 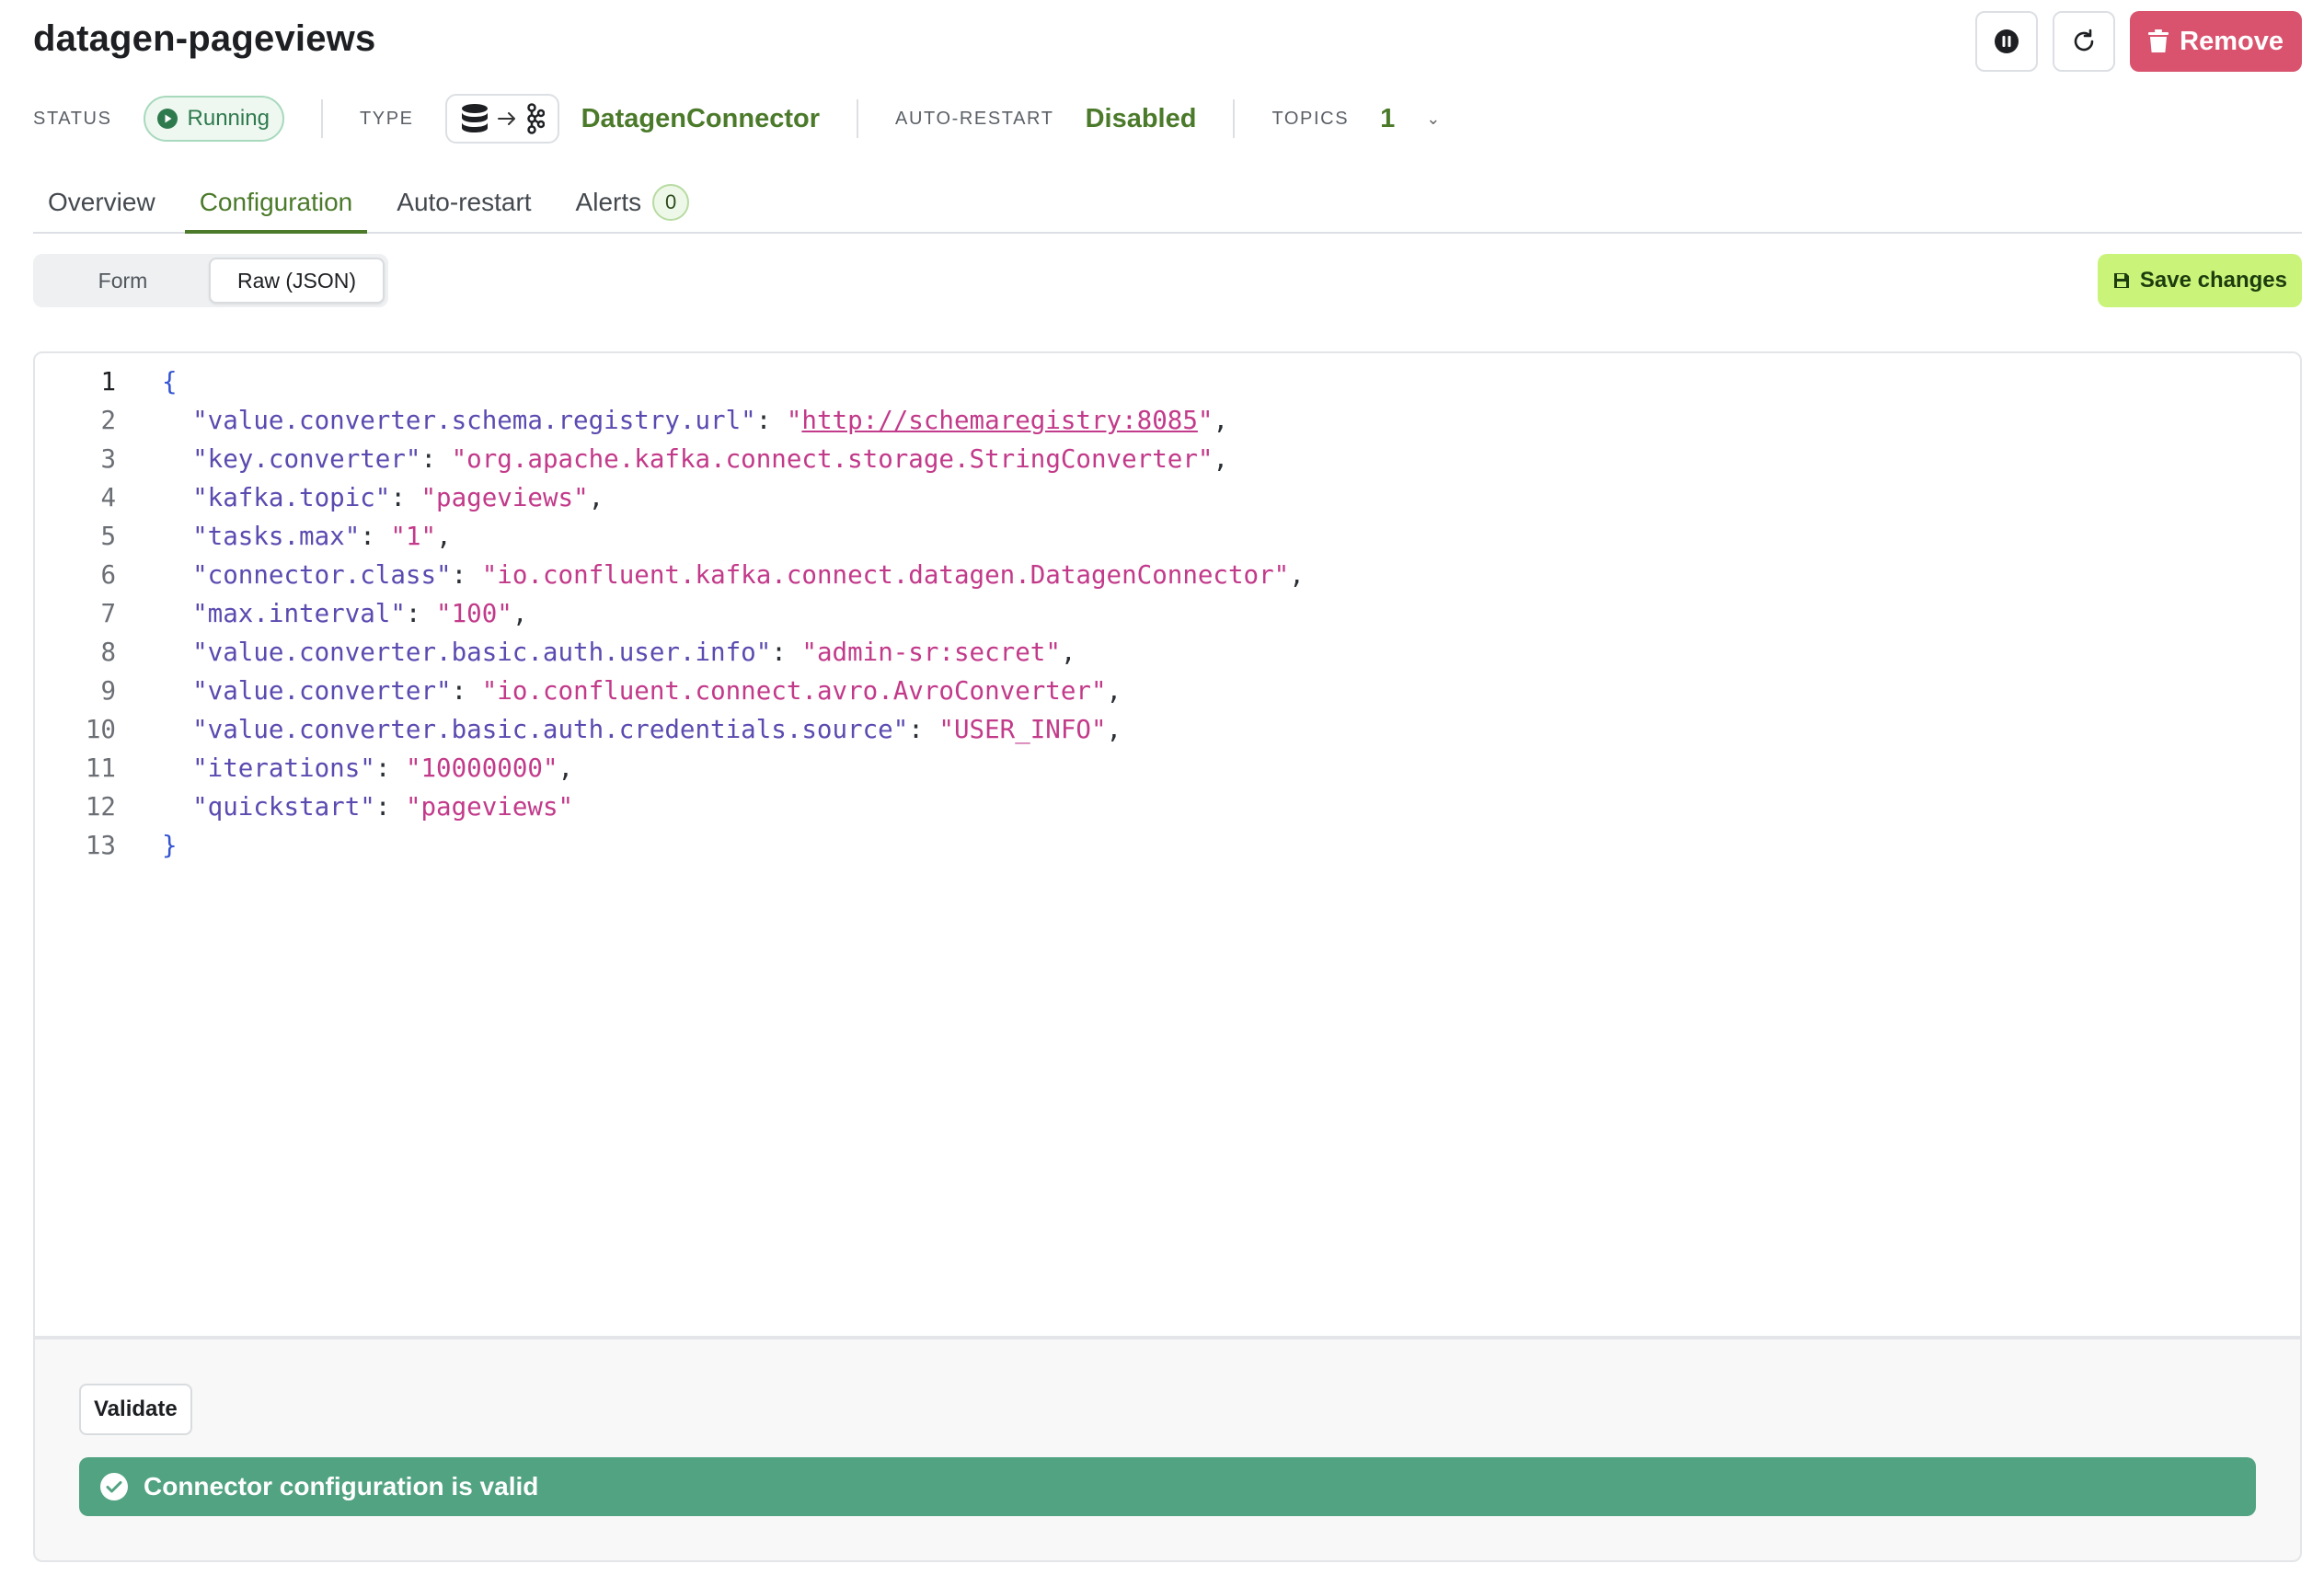 I want to click on tab-label: Alerts, so click(x=608, y=202).